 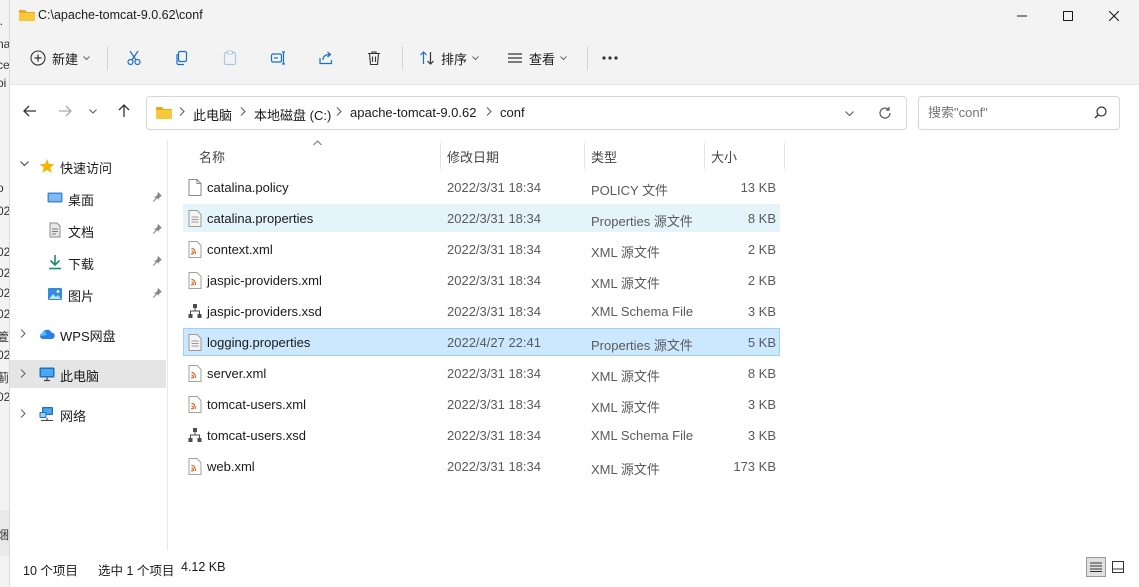 I want to click on nav-item-desktop: 桌面, so click(x=88, y=198).